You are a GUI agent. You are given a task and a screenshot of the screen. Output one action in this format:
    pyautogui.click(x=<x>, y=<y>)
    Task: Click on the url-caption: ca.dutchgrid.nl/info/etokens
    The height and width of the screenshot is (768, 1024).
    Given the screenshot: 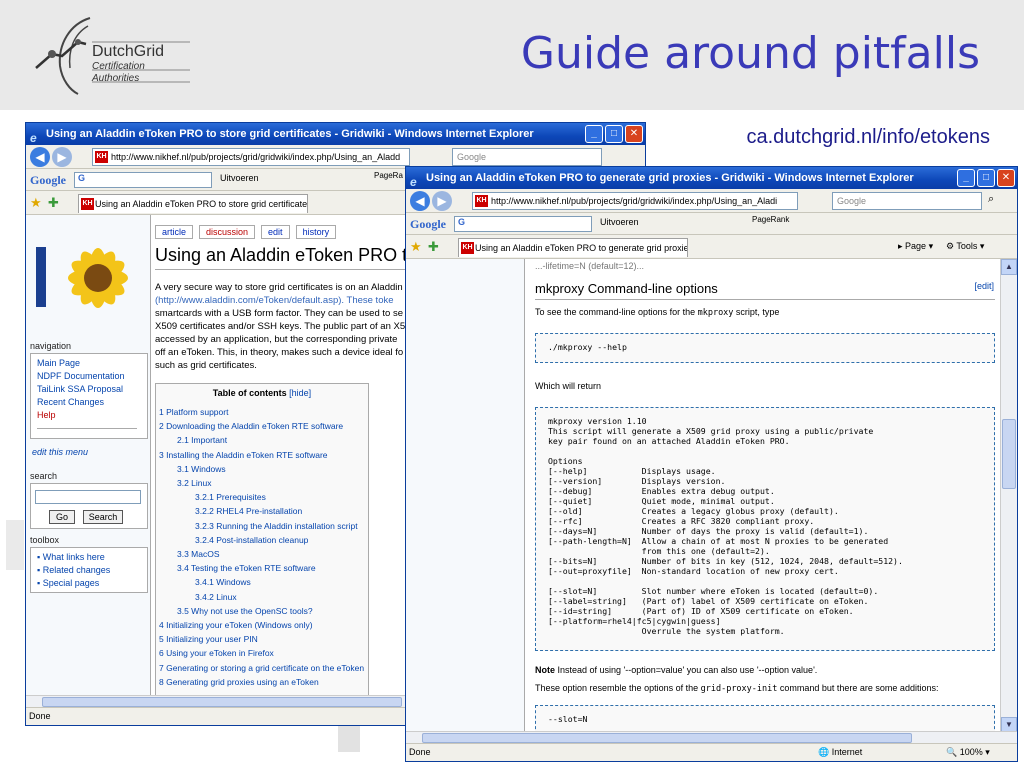 What is the action you would take?
    pyautogui.click(x=868, y=137)
    